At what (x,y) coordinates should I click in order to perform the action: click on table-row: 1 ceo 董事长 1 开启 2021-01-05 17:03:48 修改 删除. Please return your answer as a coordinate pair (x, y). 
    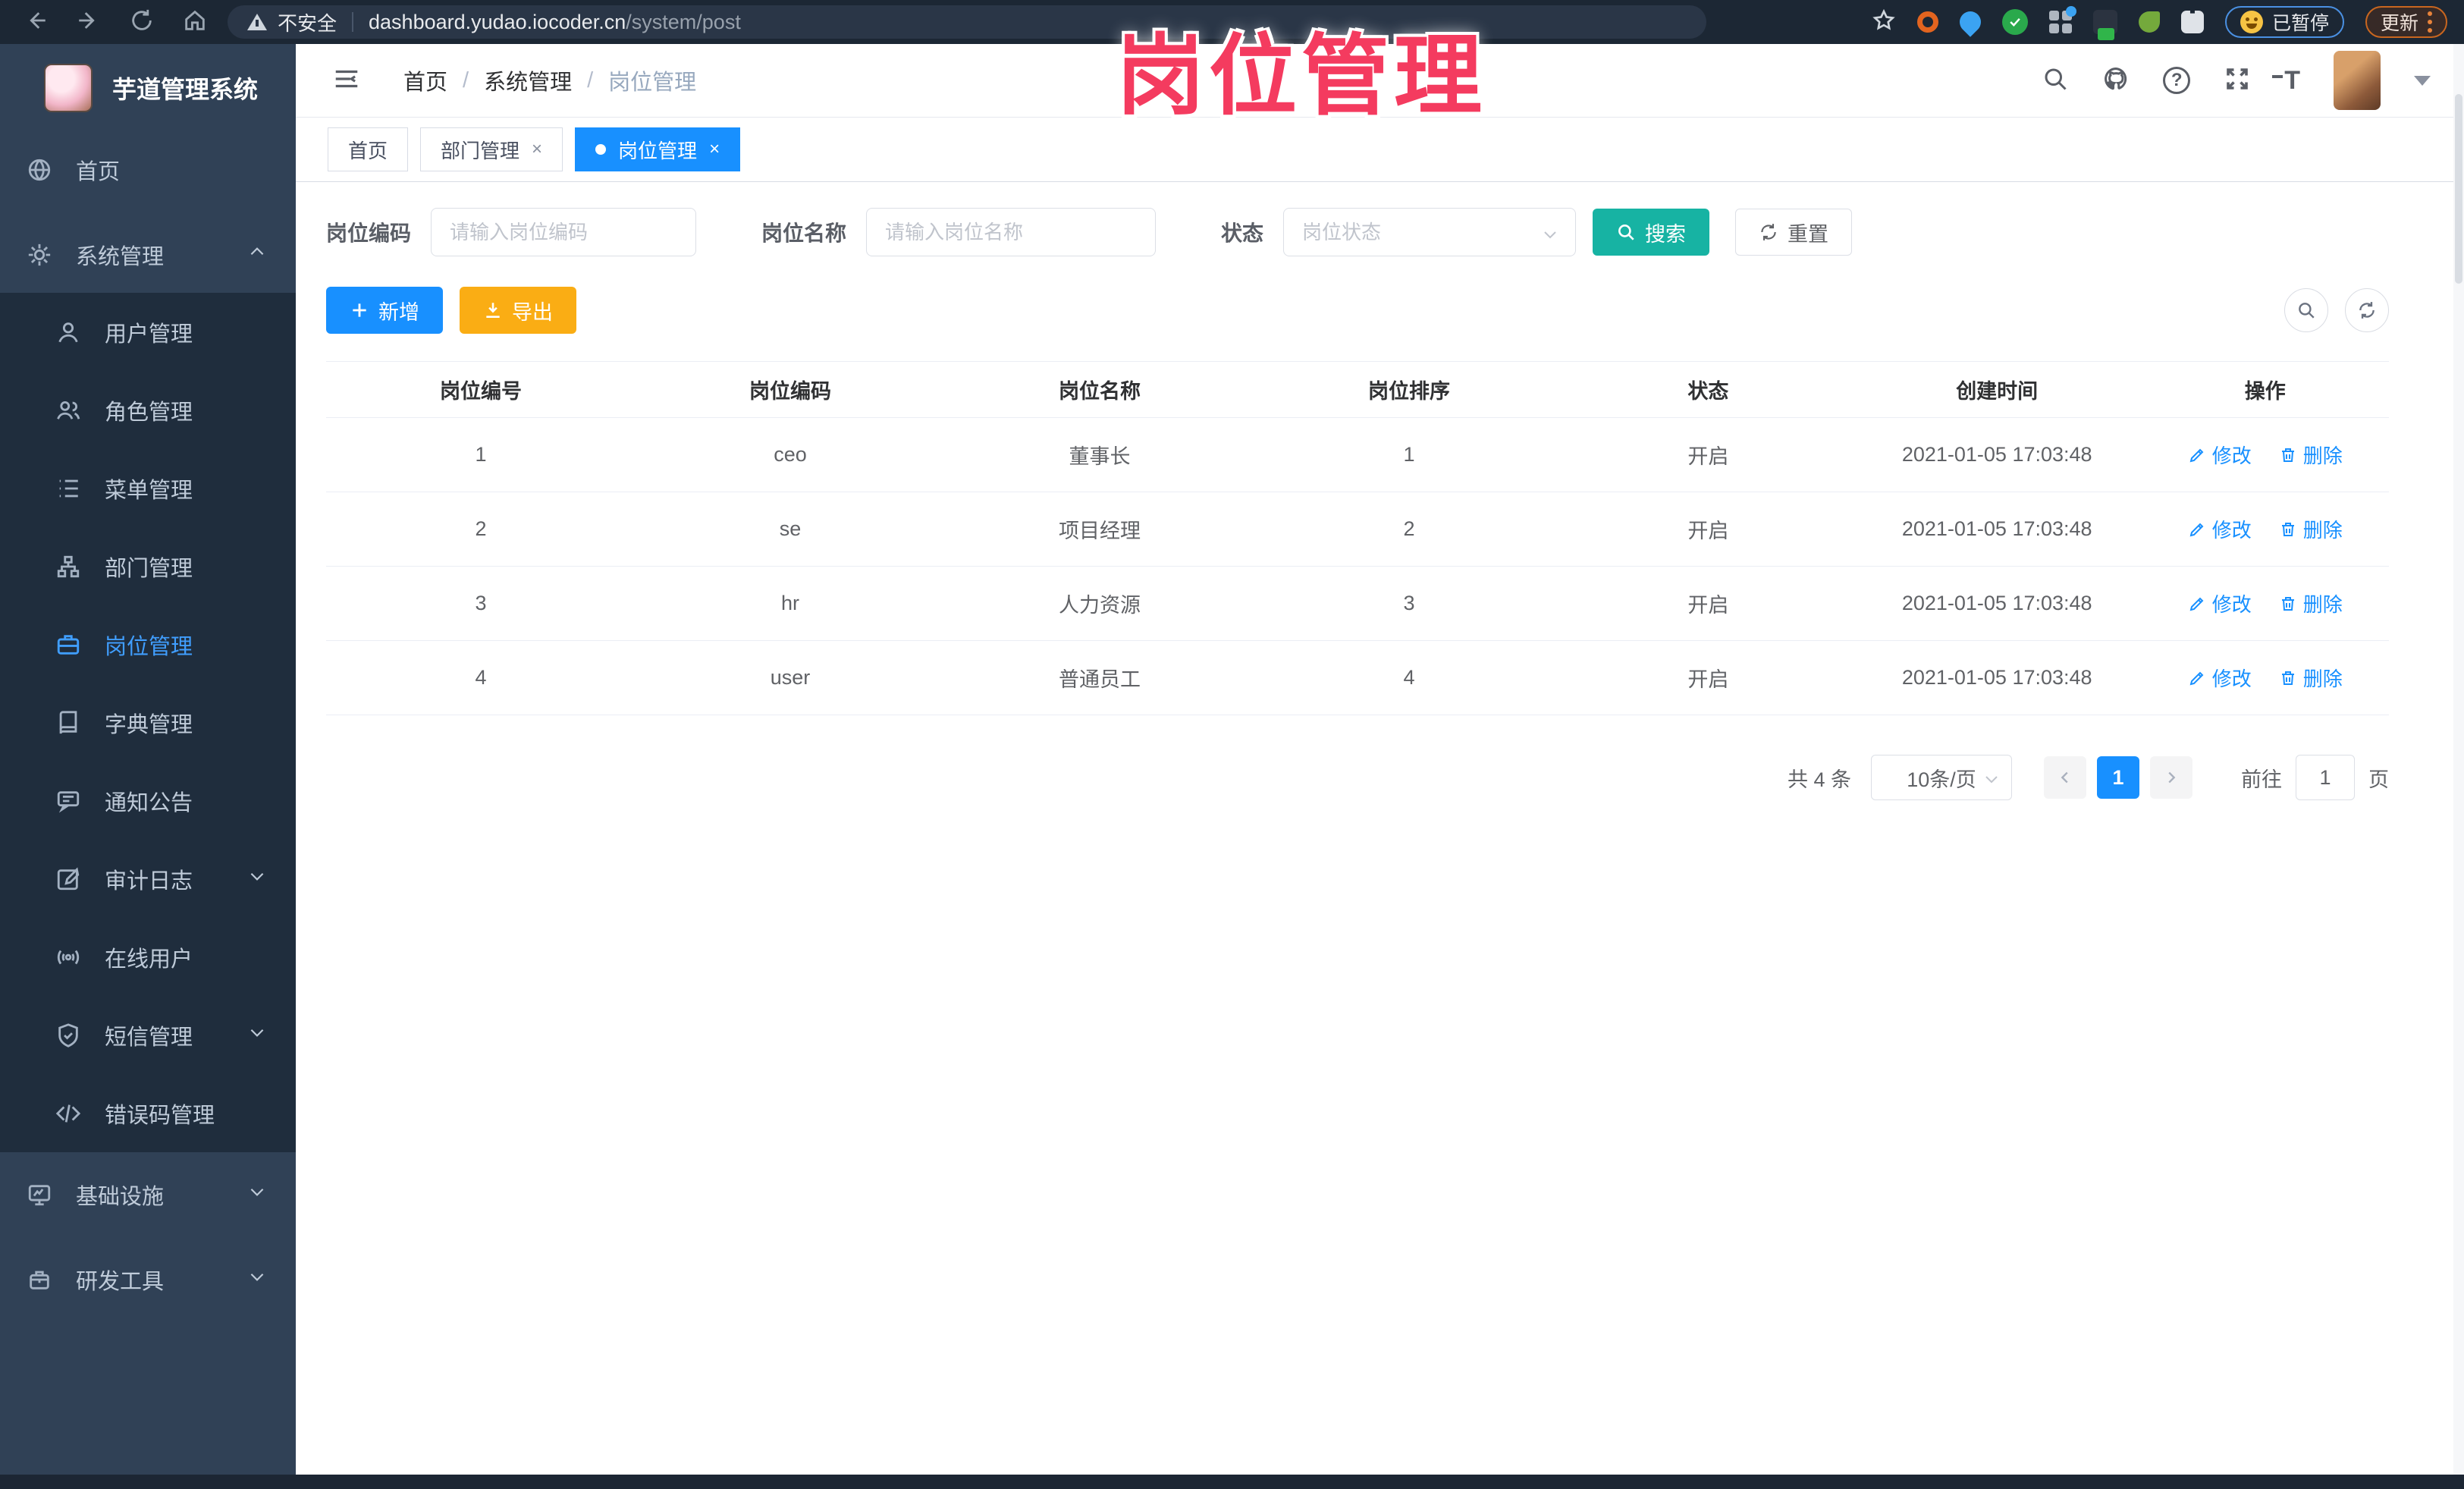
    Looking at the image, I should click on (1357, 455).